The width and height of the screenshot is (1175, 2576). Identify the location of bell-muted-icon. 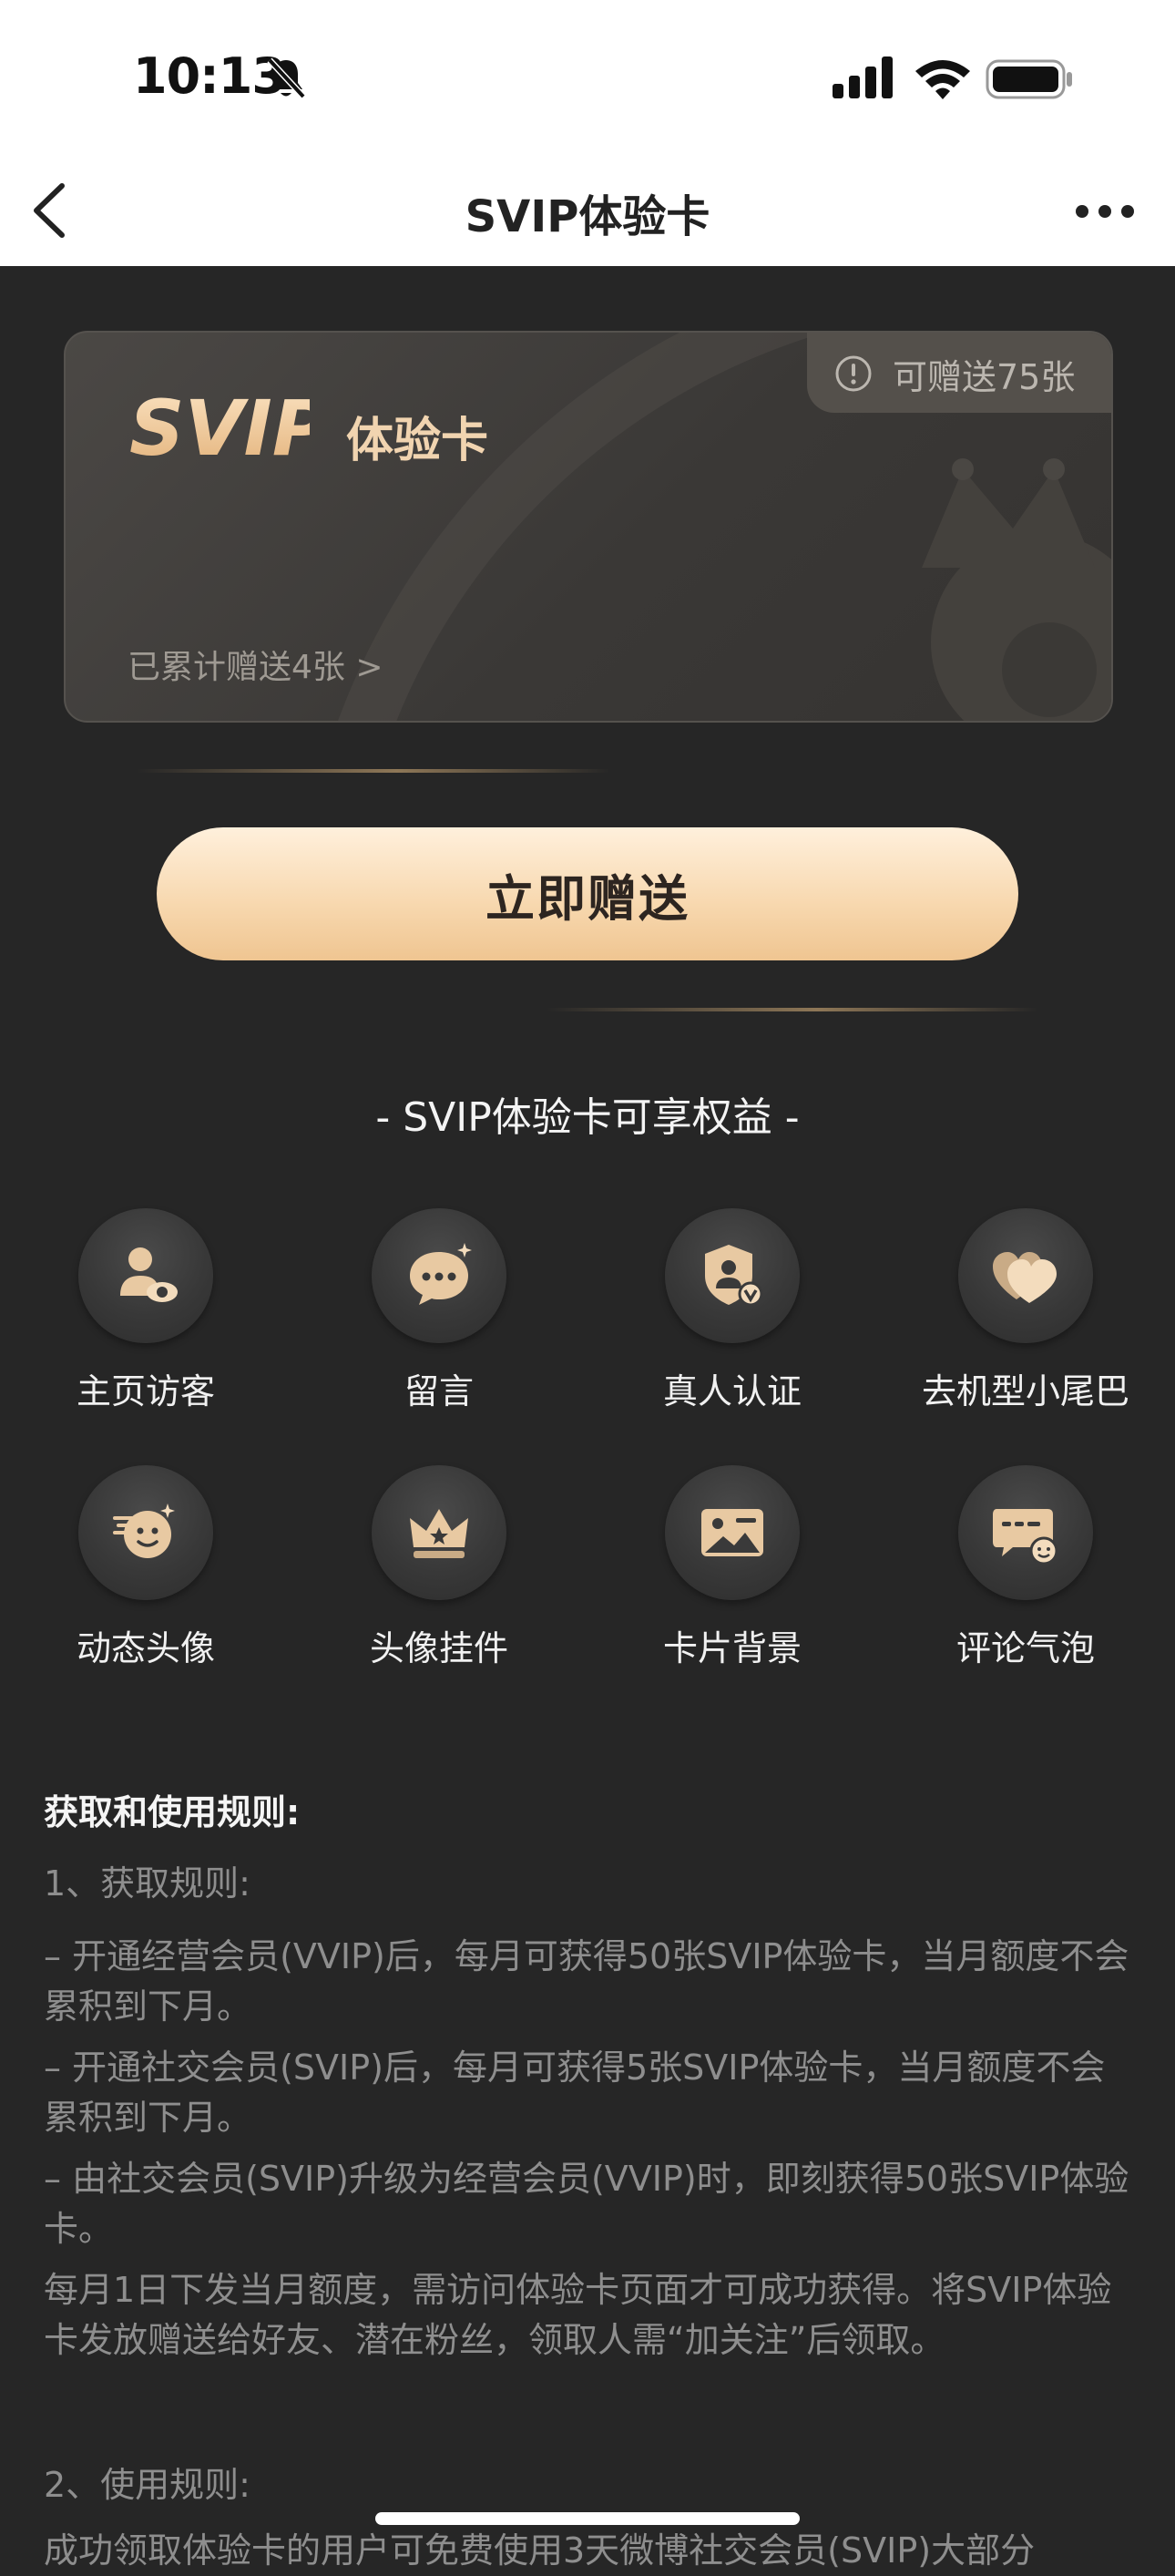
(286, 78).